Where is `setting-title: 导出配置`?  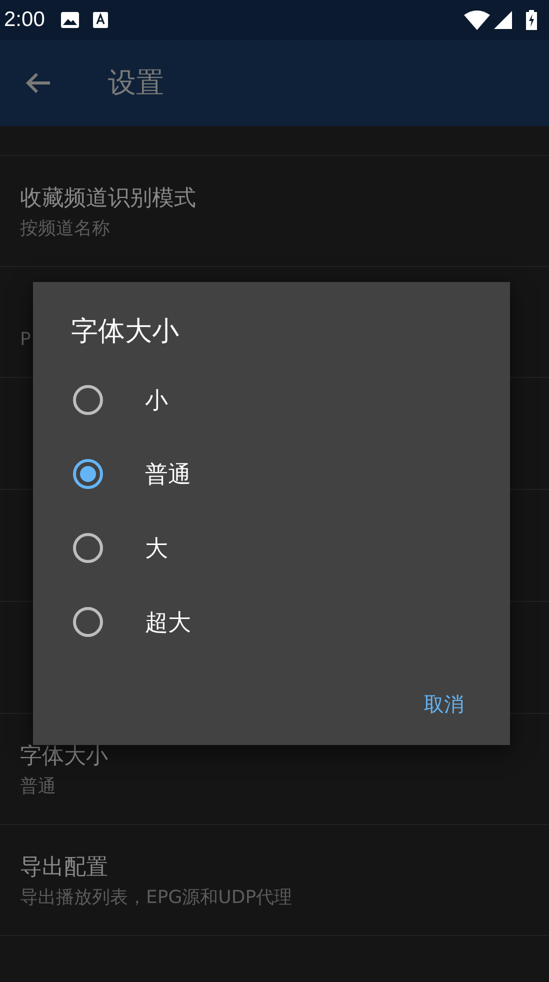
setting-title: 导出配置 is located at coordinates (64, 868).